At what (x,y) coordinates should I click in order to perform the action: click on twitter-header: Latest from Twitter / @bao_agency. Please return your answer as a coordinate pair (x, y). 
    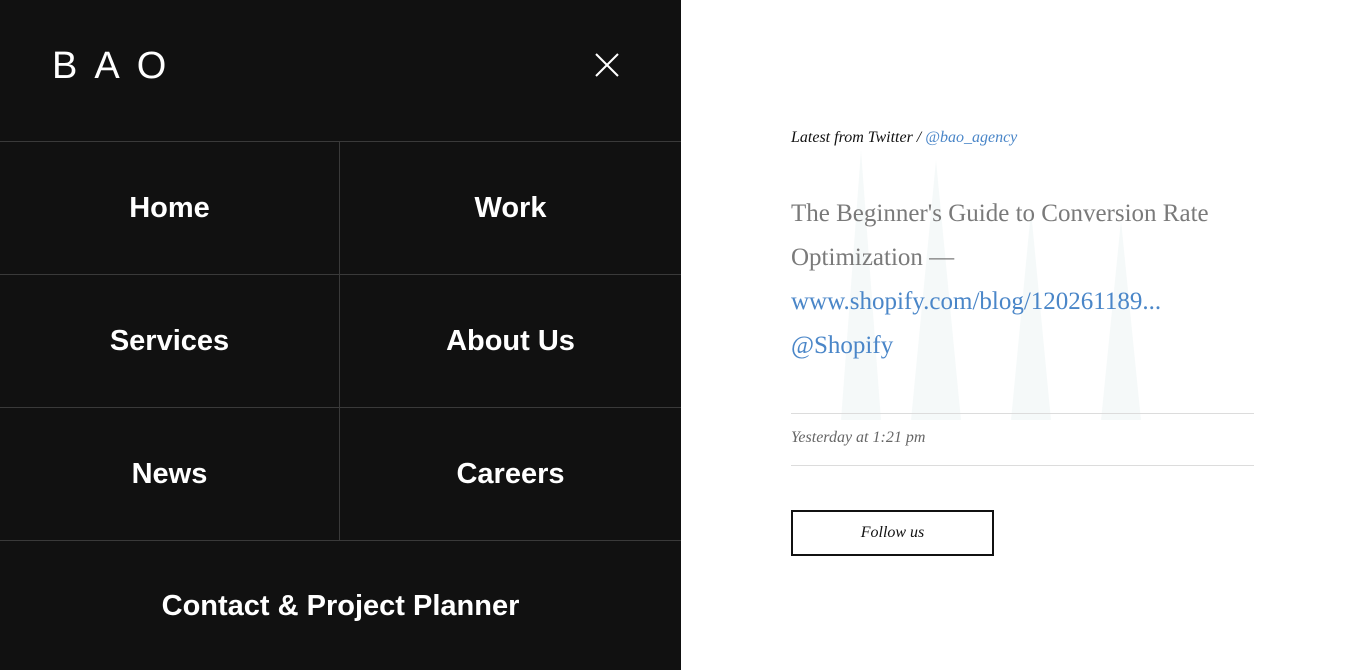
    Looking at the image, I should click on (904, 138).